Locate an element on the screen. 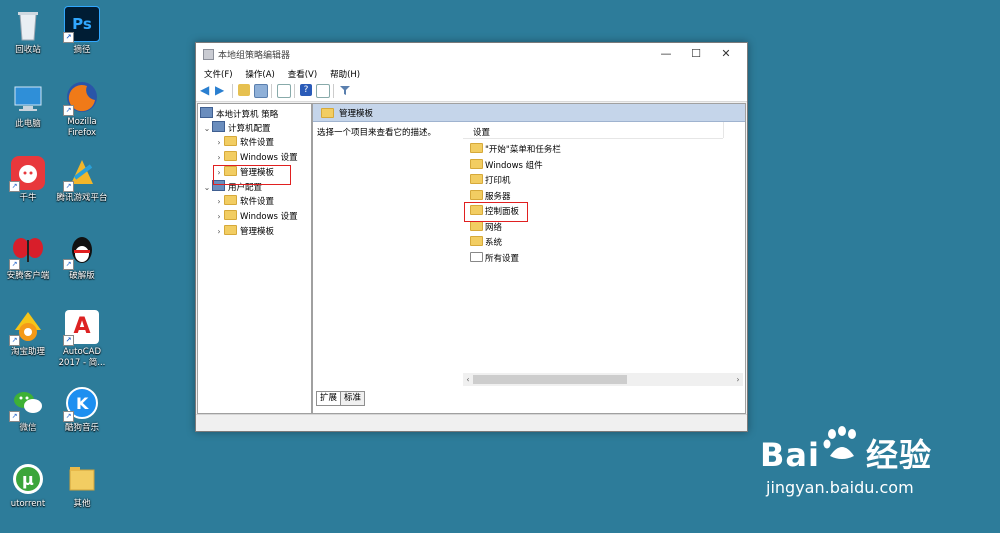 Image resolution: width=1000 pixels, height=533 pixels. desktop-icon-tencent-games: ↗ 腾讯游戏平台 is located at coordinates (82, 180).